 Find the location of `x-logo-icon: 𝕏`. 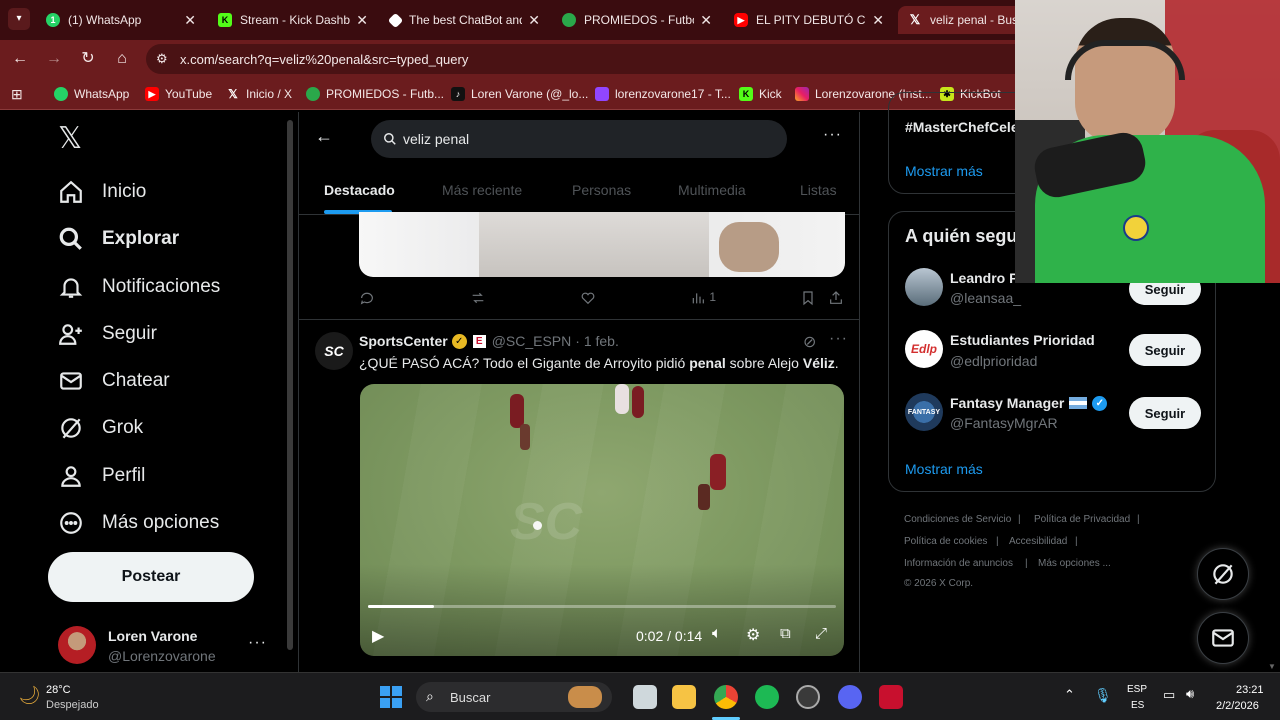

x-logo-icon: 𝕏 is located at coordinates (70, 139).